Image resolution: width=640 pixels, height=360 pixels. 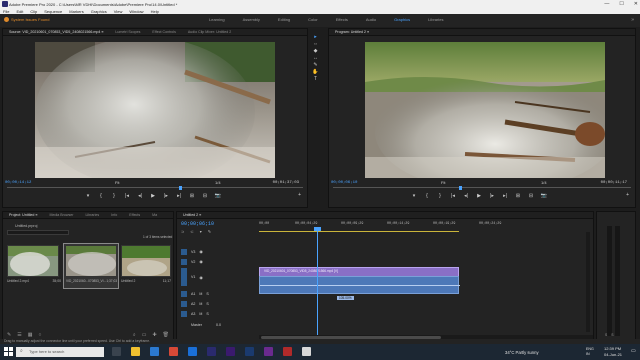 What do you see at coordinates (164, 32) in the screenshot?
I see `tab-effect-controls: Effect Controls` at bounding box center [164, 32].